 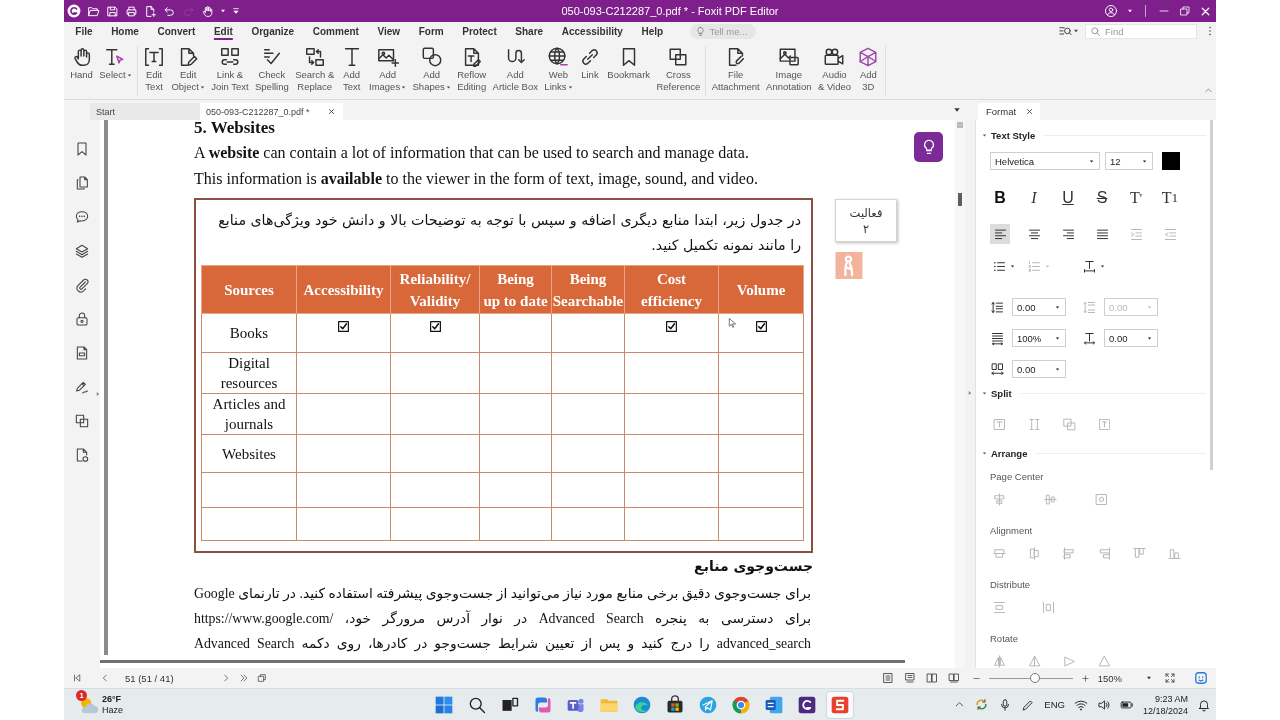 What do you see at coordinates (105, 678) in the screenshot?
I see `chevron-left-icon` at bounding box center [105, 678].